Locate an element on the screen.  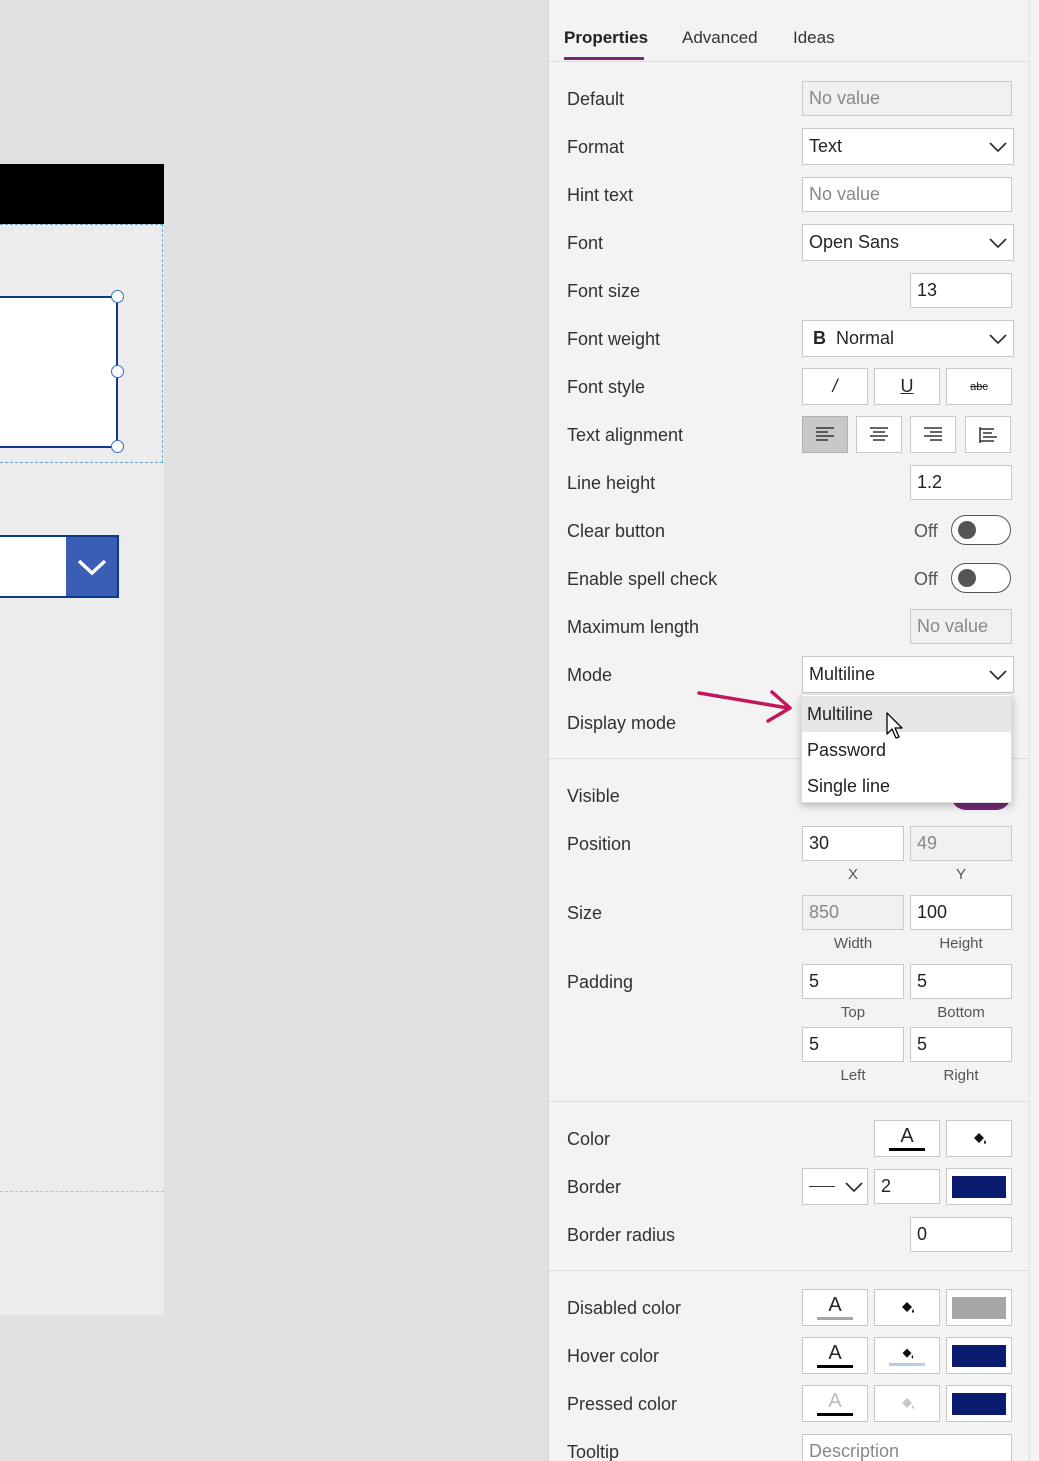
bold-b-icon: B is located at coordinates (819, 338).